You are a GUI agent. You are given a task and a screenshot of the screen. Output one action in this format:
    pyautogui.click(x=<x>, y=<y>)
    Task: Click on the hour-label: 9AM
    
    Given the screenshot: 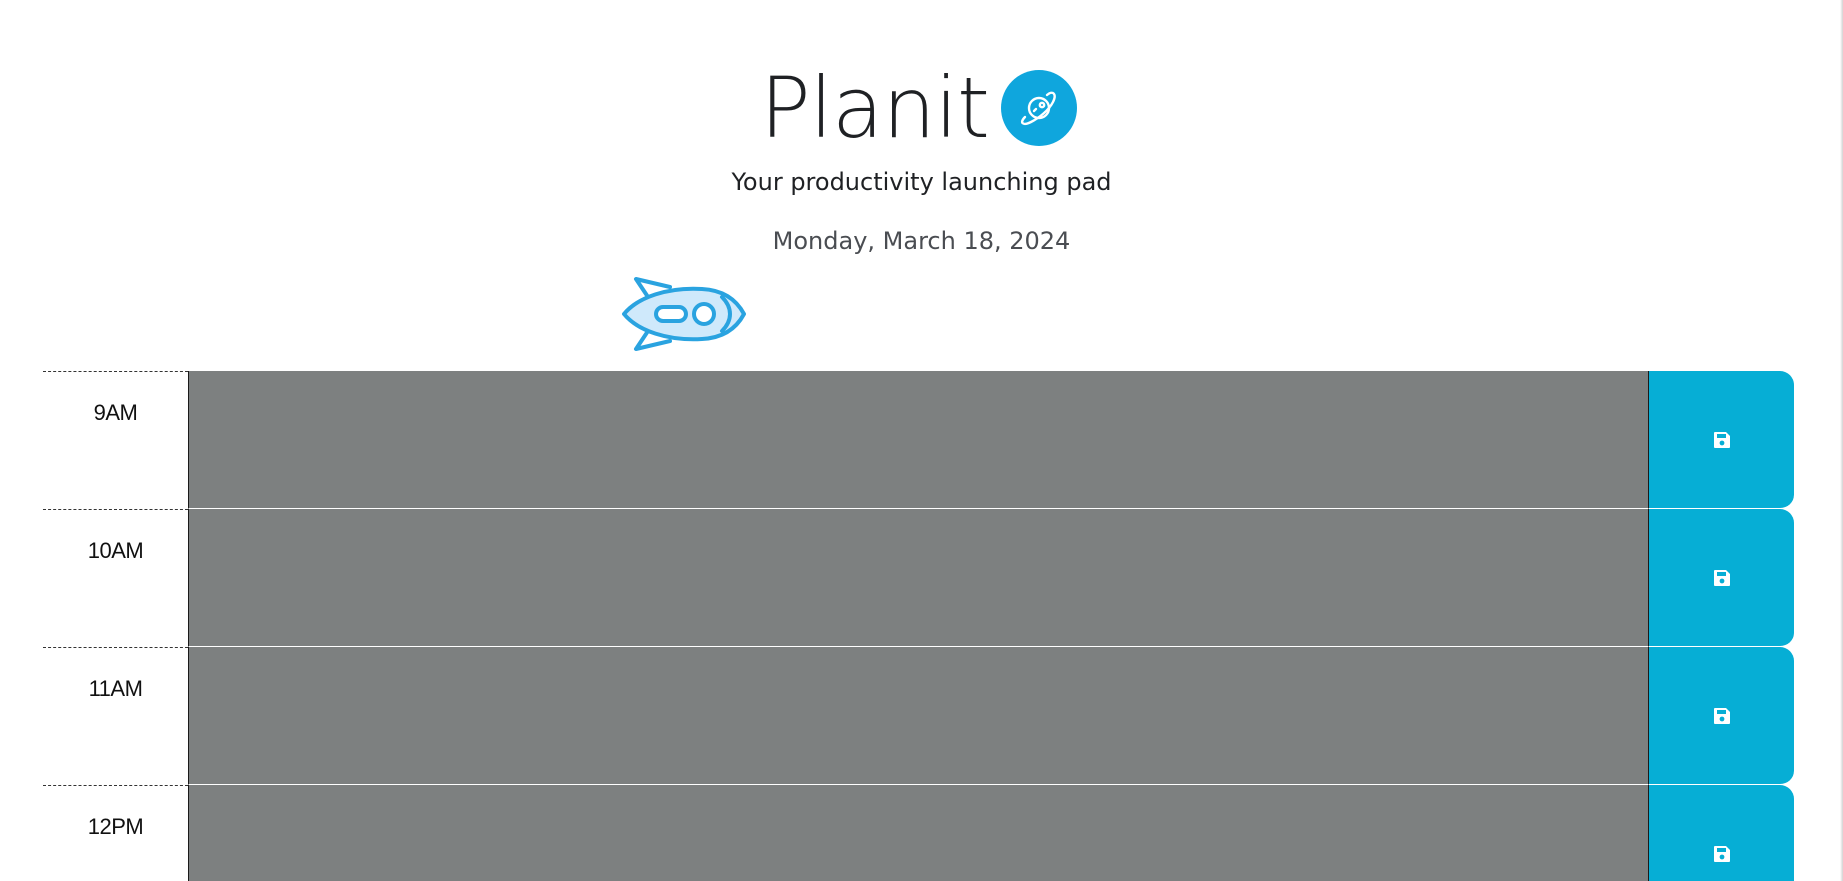 What is the action you would take?
    pyautogui.click(x=115, y=440)
    